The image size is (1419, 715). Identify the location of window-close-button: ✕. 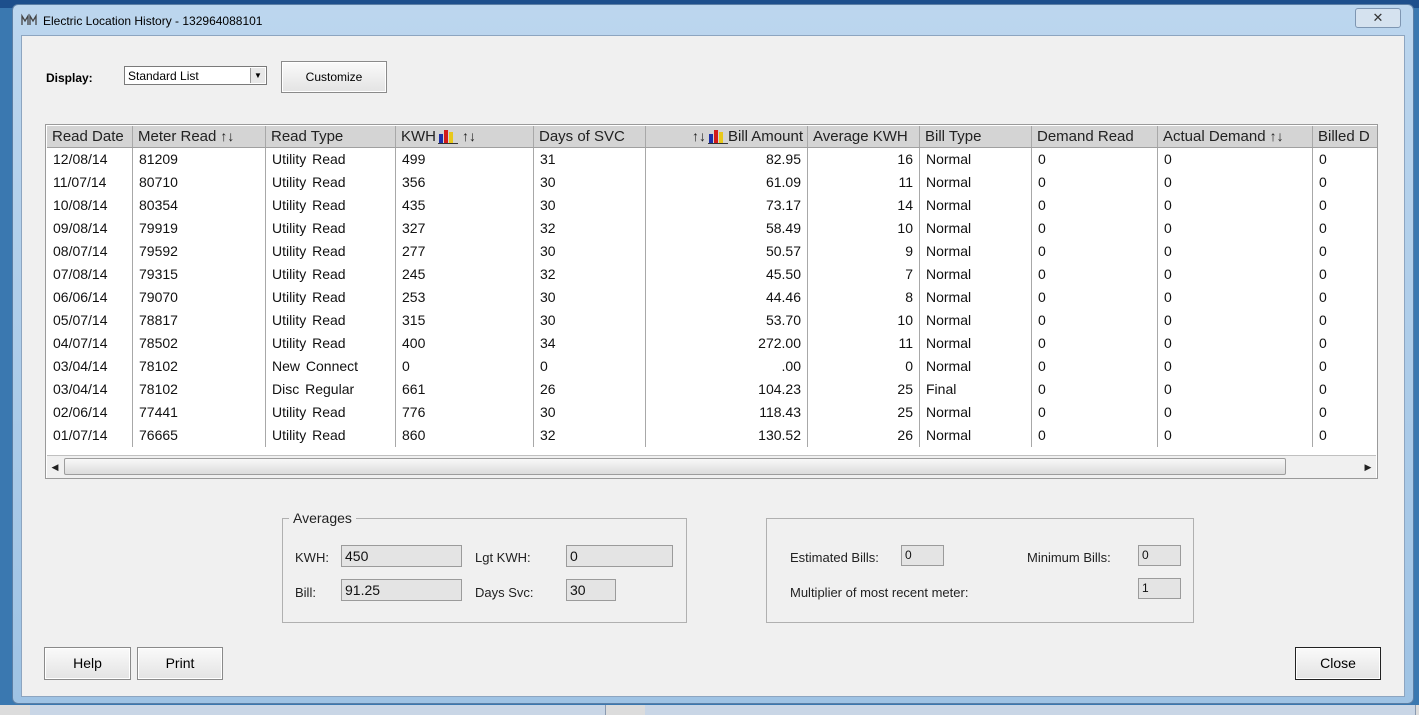
(1378, 18).